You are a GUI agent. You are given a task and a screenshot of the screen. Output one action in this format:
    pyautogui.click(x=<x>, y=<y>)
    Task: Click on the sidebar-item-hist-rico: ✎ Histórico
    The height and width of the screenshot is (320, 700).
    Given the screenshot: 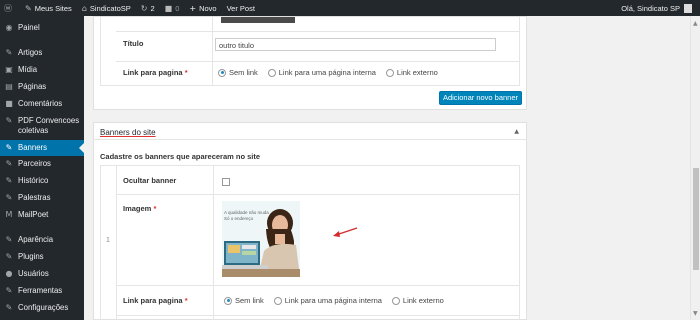 What is the action you would take?
    pyautogui.click(x=42, y=181)
    